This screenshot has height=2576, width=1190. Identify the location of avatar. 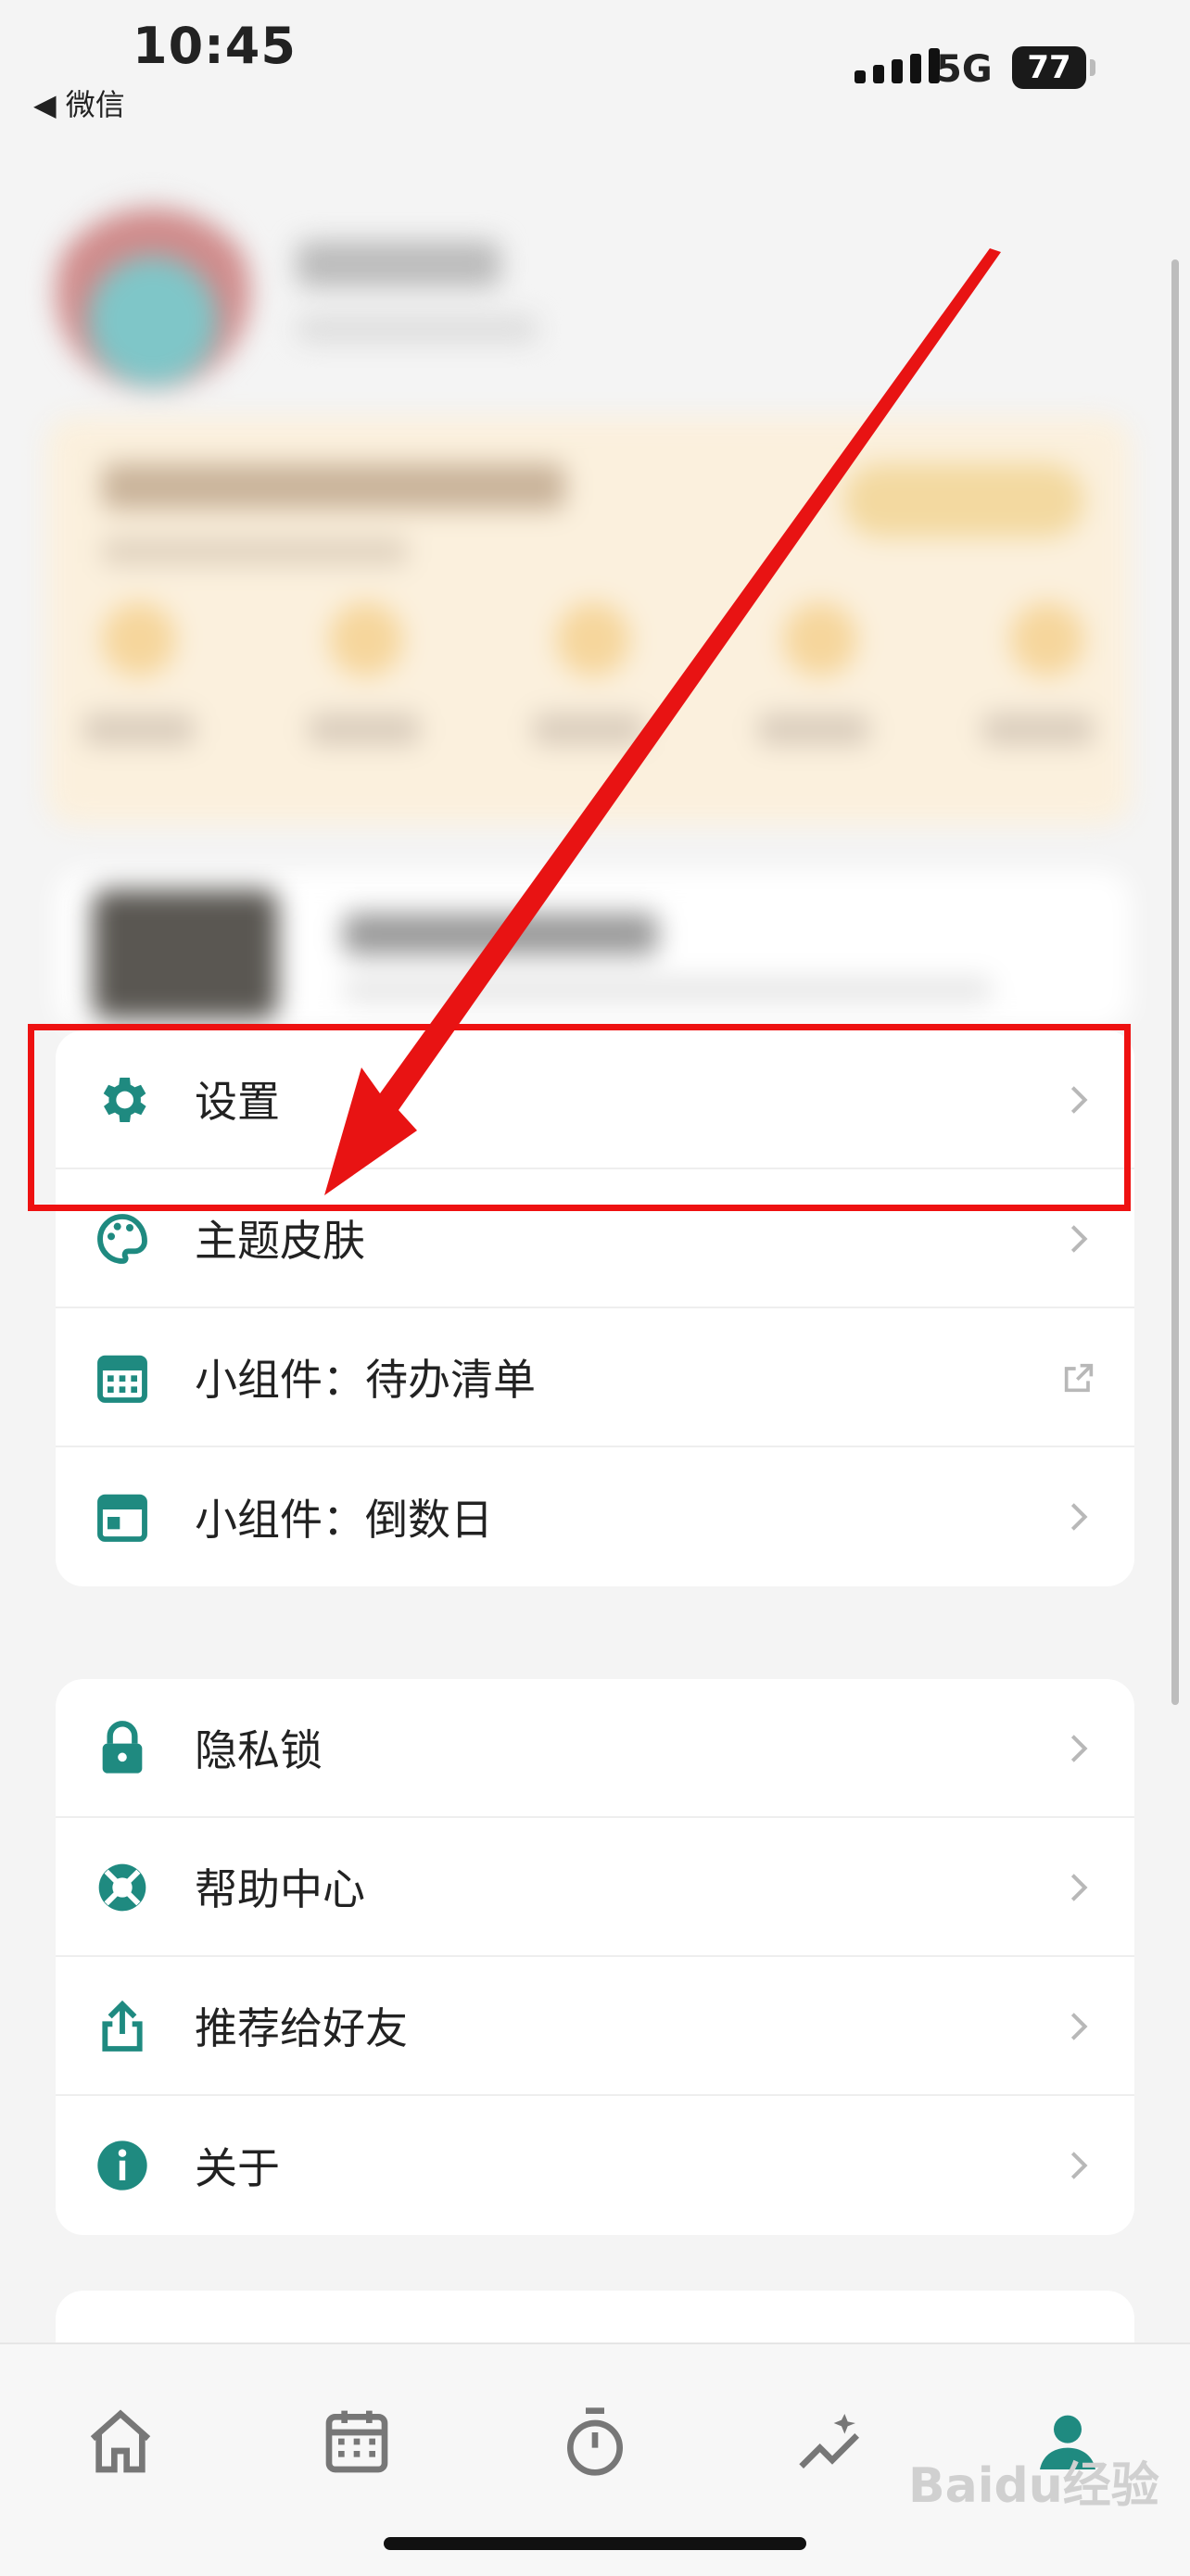
(153, 292).